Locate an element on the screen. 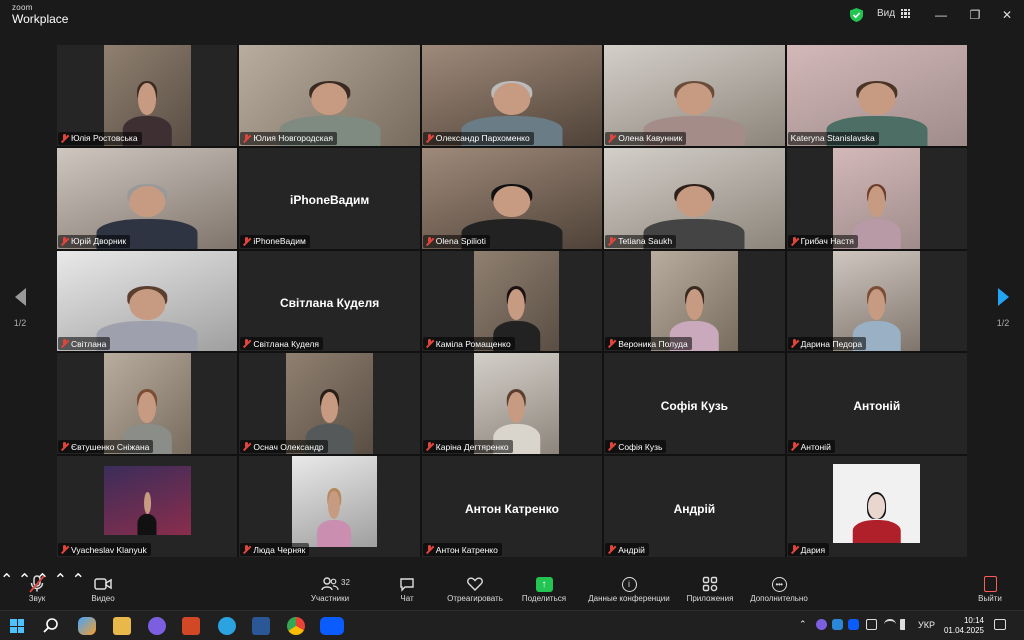  participant-label: Софія Кузь is located at coordinates (636, 447).